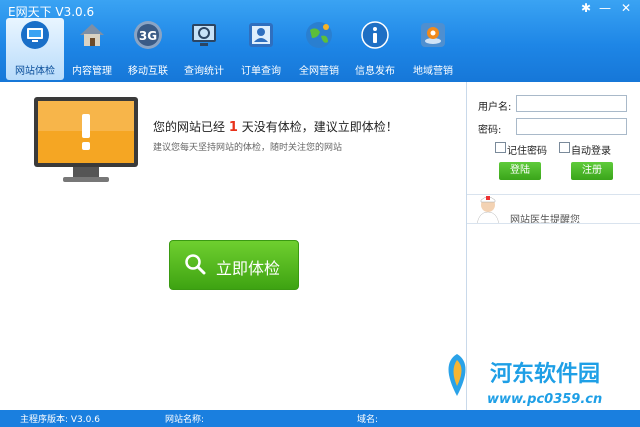 The height and width of the screenshot is (427, 640). Describe the element at coordinates (457, 375) in the screenshot. I see `watermark-logo-icon` at that location.